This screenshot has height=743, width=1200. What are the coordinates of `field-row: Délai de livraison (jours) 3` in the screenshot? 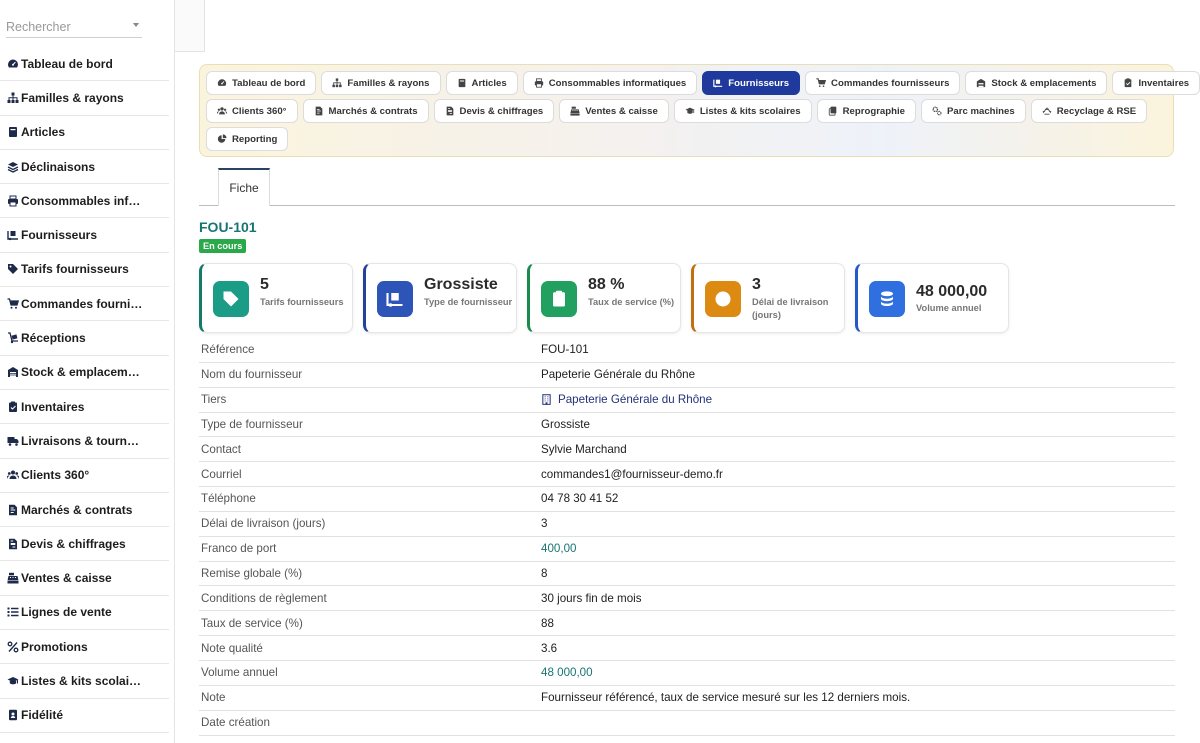 It's located at (687, 524).